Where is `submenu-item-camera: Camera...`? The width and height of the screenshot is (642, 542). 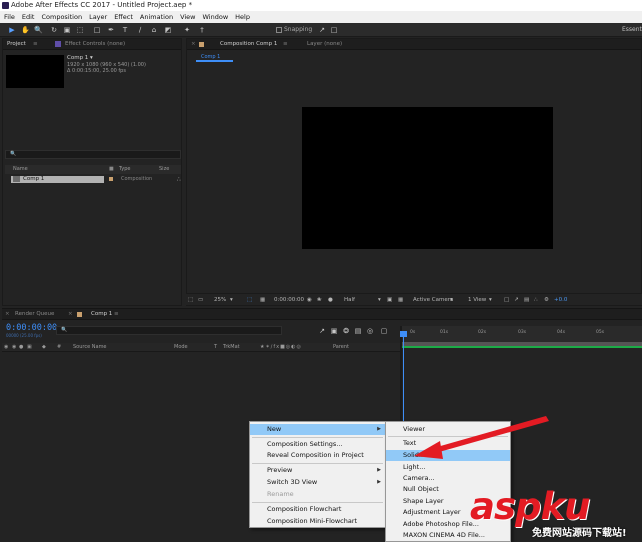
submenu-item-camera: Camera... is located at coordinates (448, 478).